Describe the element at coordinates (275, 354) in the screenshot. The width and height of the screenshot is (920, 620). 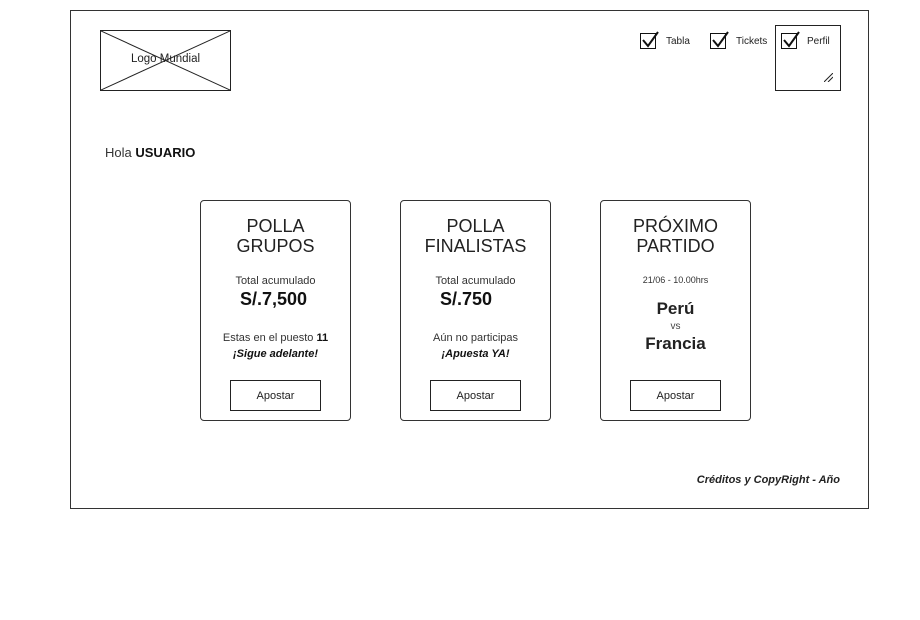
I see `cta-text: ¡Sigue adelante!` at that location.